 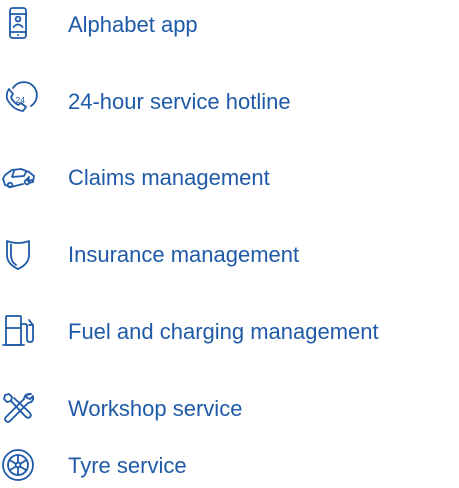 What do you see at coordinates (18, 465) in the screenshot?
I see `tyre-icon` at bounding box center [18, 465].